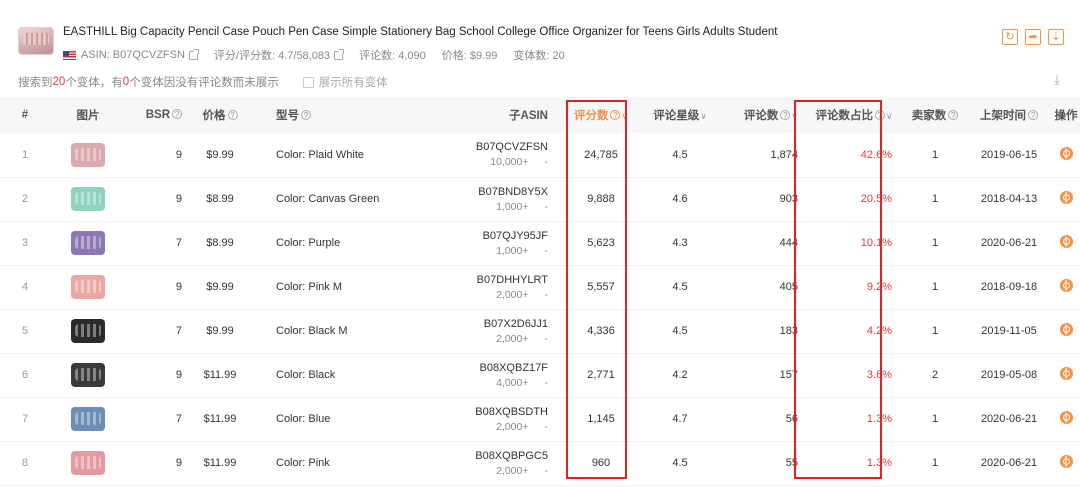 Image resolution: width=1080 pixels, height=487 pixels. Describe the element at coordinates (220, 287) in the screenshot. I see `row-price: $9.99` at that location.